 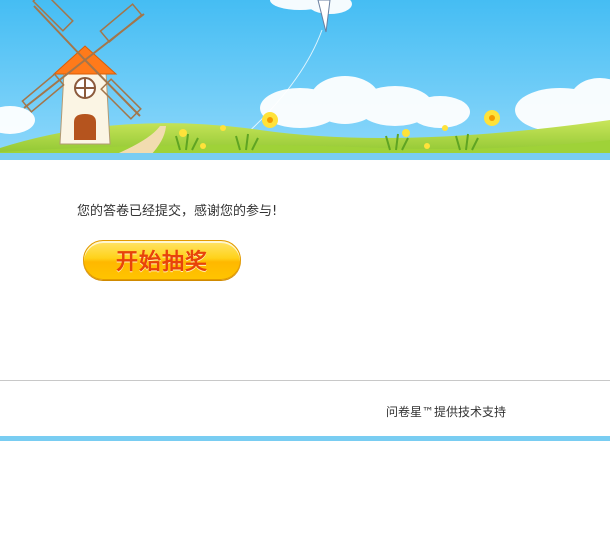 What do you see at coordinates (446, 411) in the screenshot?
I see `tech-support-credit: 问卷星™提供技术支持` at bounding box center [446, 411].